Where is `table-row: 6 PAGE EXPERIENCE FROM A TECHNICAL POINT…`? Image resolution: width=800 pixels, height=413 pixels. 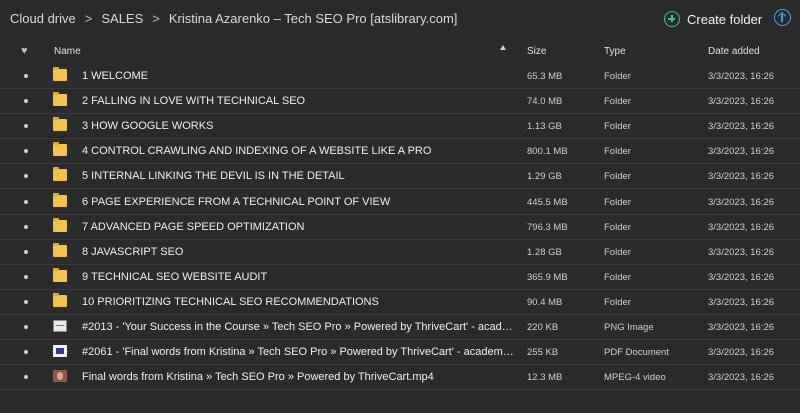
table-row: 6 PAGE EXPERIENCE FROM A TECHNICAL POINT… is located at coordinates (400, 202).